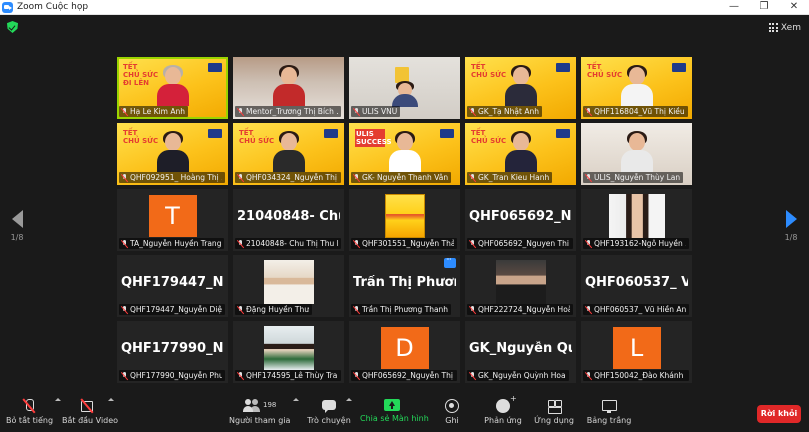 This screenshot has width=809, height=432. What do you see at coordinates (450, 261) in the screenshot?
I see `more-options-icon` at bounding box center [450, 261].